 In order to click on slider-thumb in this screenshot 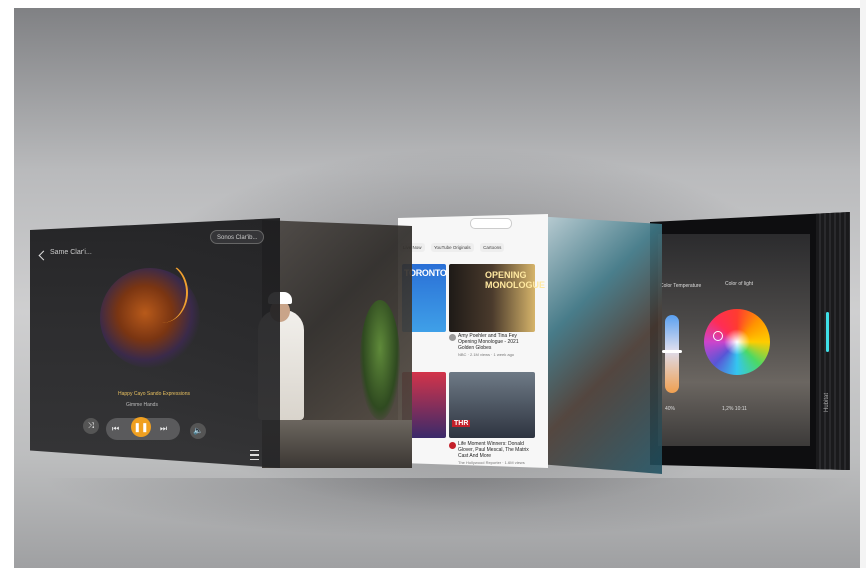, I will do `click(672, 351)`.